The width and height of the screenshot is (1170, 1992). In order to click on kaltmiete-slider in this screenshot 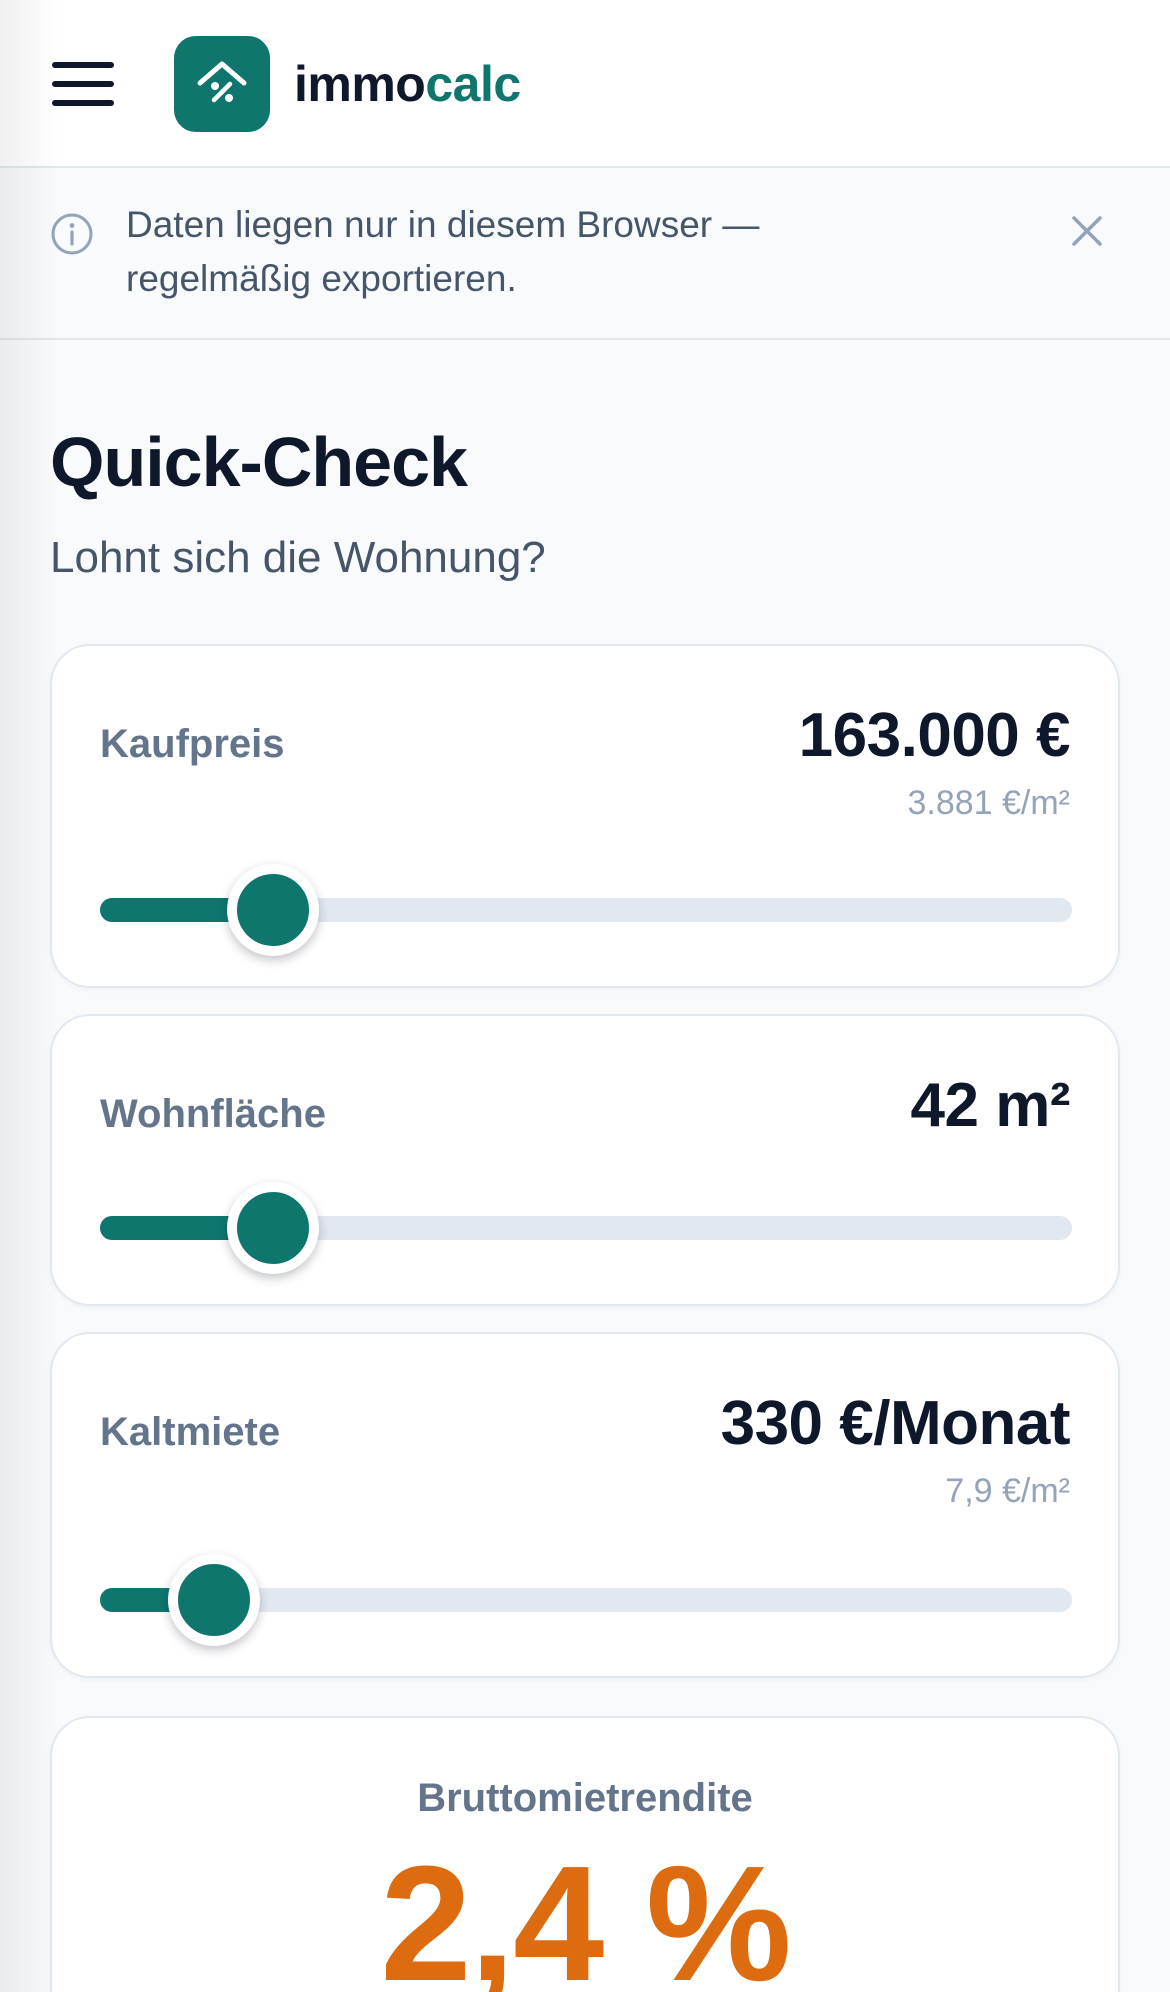, I will do `click(586, 1600)`.